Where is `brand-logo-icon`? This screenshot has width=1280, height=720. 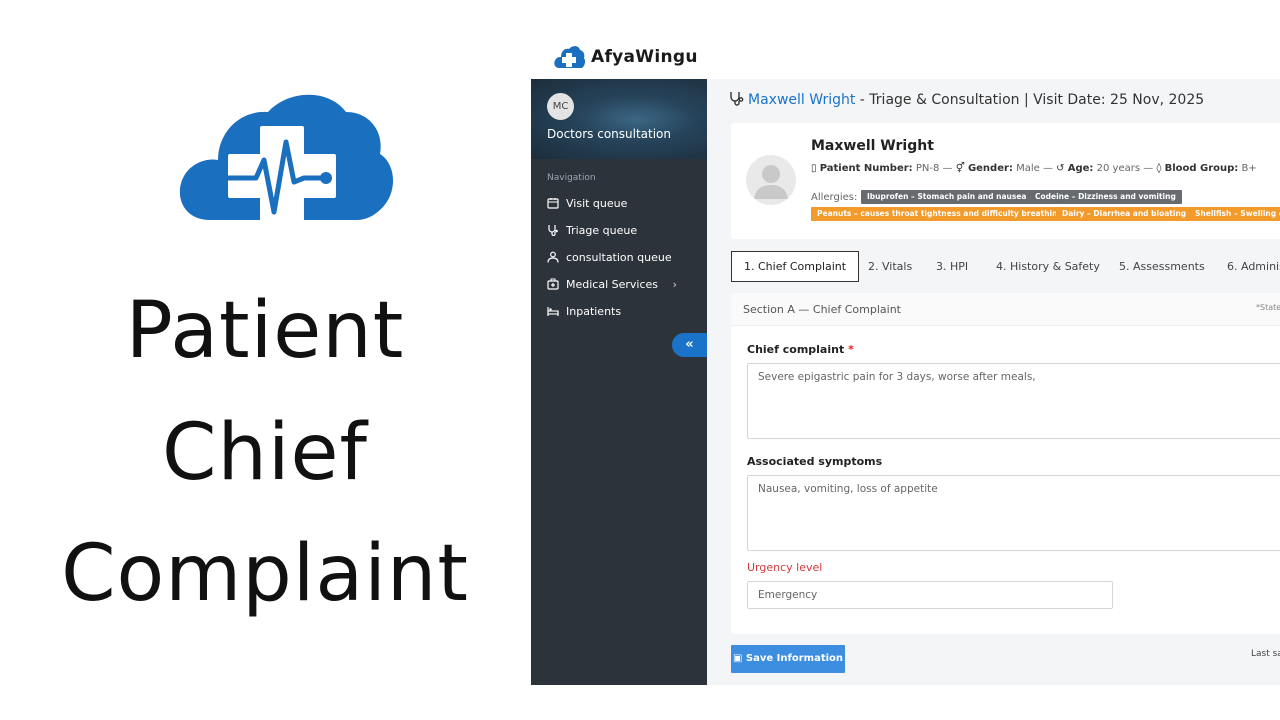 brand-logo-icon is located at coordinates (569, 57).